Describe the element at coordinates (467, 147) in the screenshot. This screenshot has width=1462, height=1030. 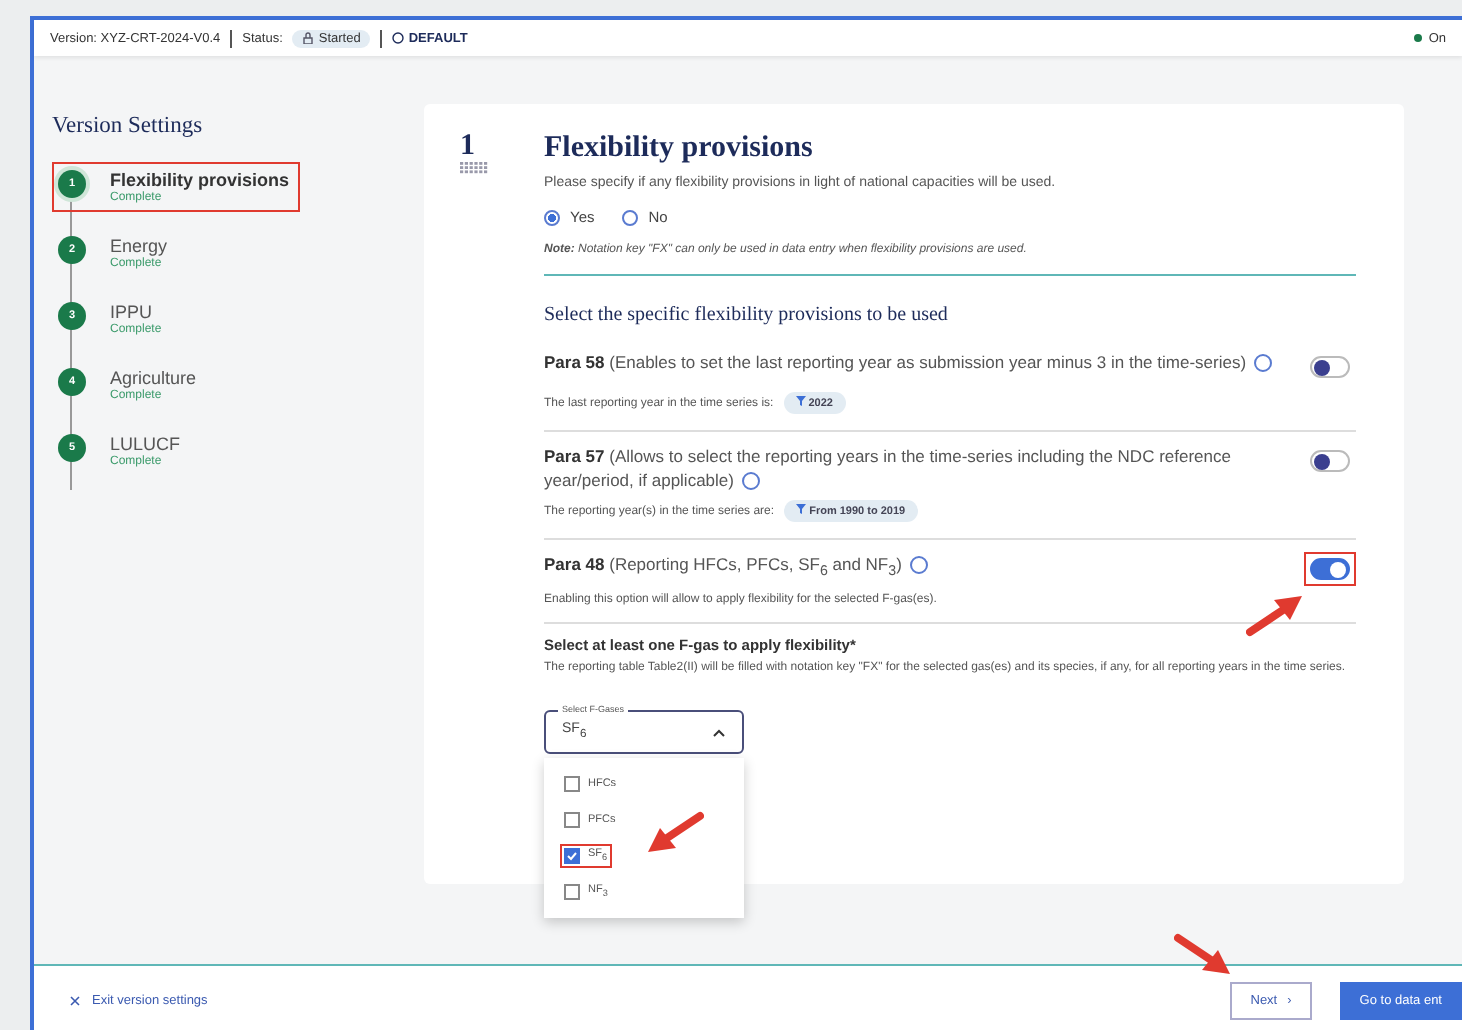
I see `section-number: 1` at that location.